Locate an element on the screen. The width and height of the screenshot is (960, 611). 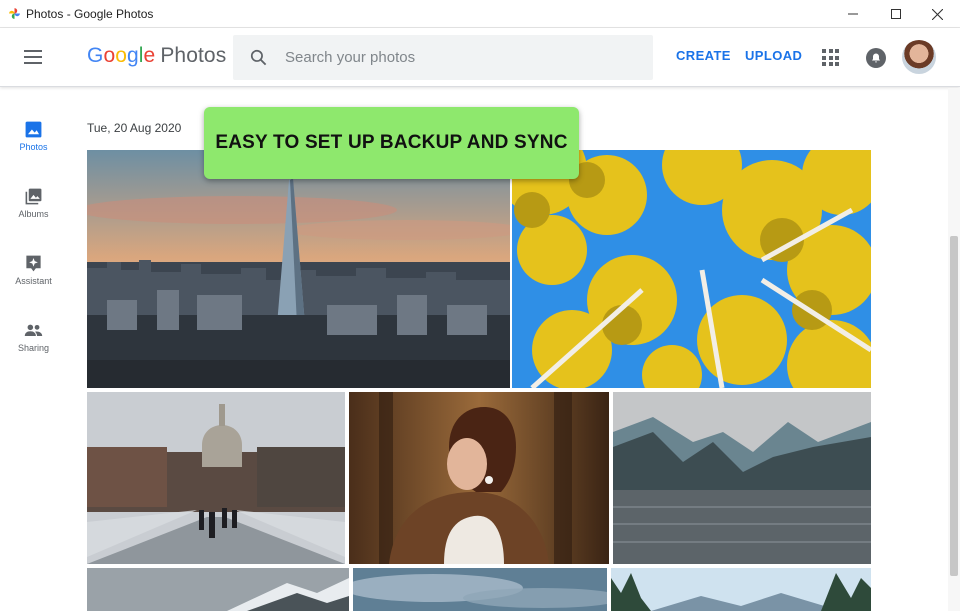
app-header: GooglePhotos CREATE UPLOAD is located at coordinates (480, 57).